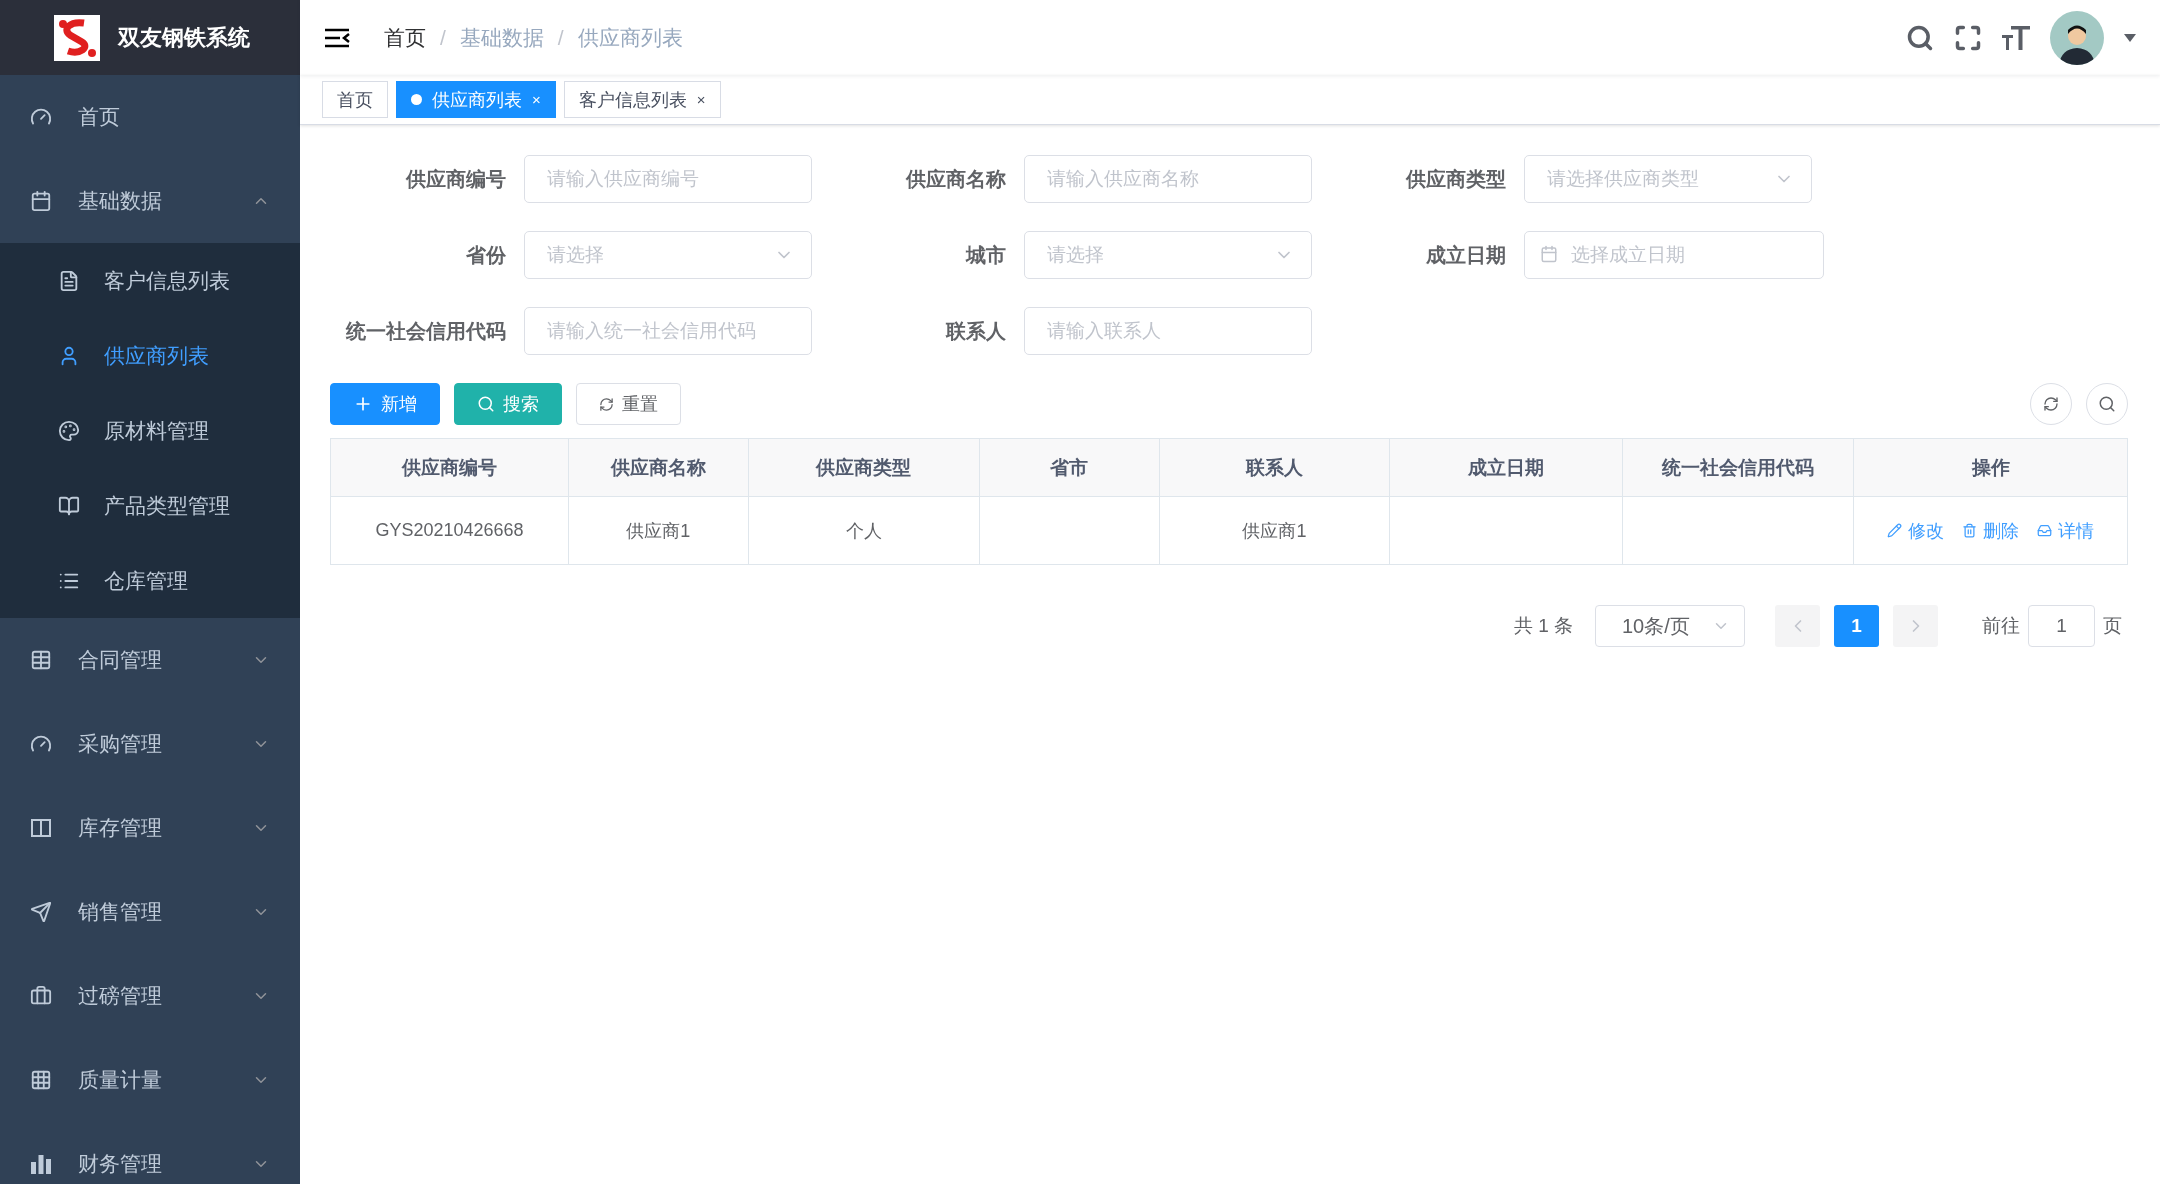  I want to click on goto-label: 前往, so click(2001, 626).